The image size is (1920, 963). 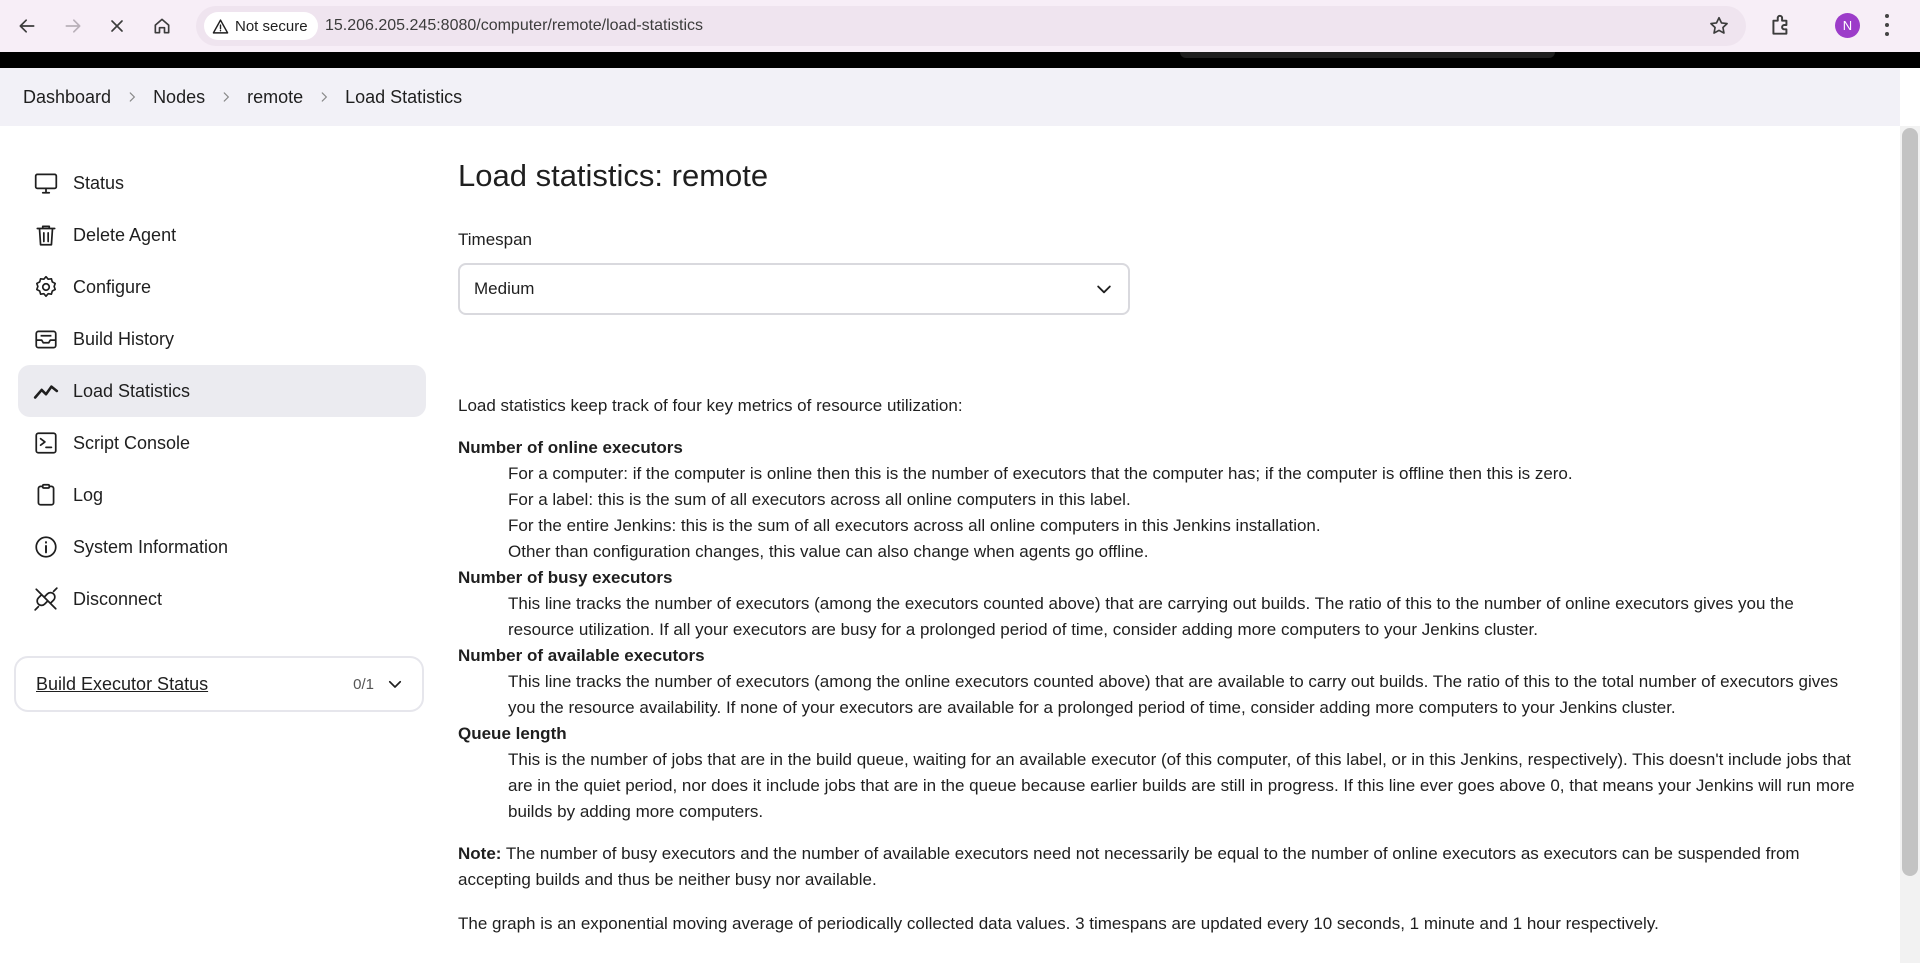 What do you see at coordinates (125, 234) in the screenshot?
I see `sidebar-item-label: Delete Agent` at bounding box center [125, 234].